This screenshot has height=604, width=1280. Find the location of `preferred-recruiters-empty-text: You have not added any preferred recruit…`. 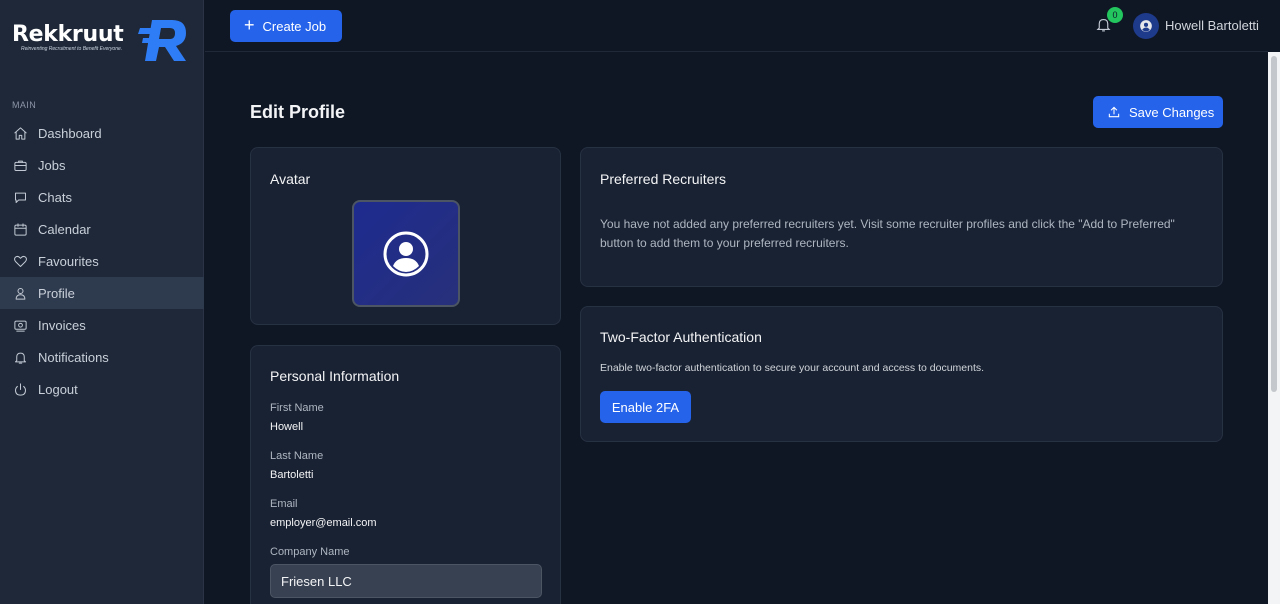

preferred-recruiters-empty-text: You have not added any preferred recruit… is located at coordinates (887, 233).